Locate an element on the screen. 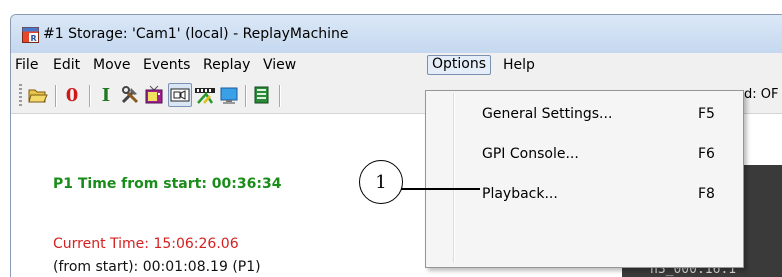  menu-item-shortcut: F8 is located at coordinates (706, 194).